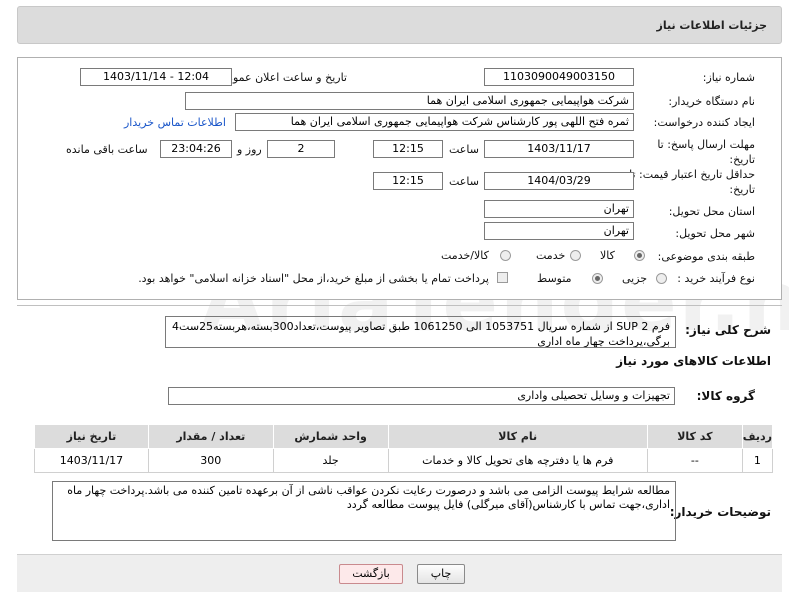 The height and width of the screenshot is (598, 789). Describe the element at coordinates (725, 396) in the screenshot. I see `goods-group-label: گروه کالا:` at that location.